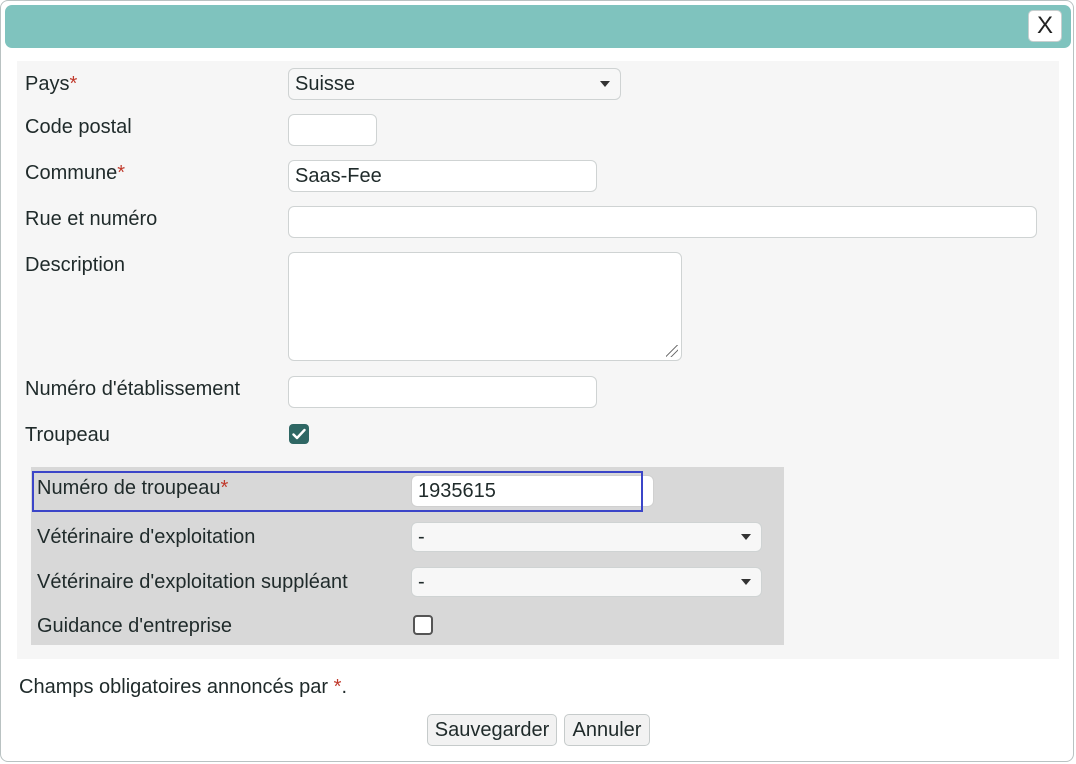 Image resolution: width=1076 pixels, height=764 pixels. I want to click on country-label: Pays*, so click(51, 84).